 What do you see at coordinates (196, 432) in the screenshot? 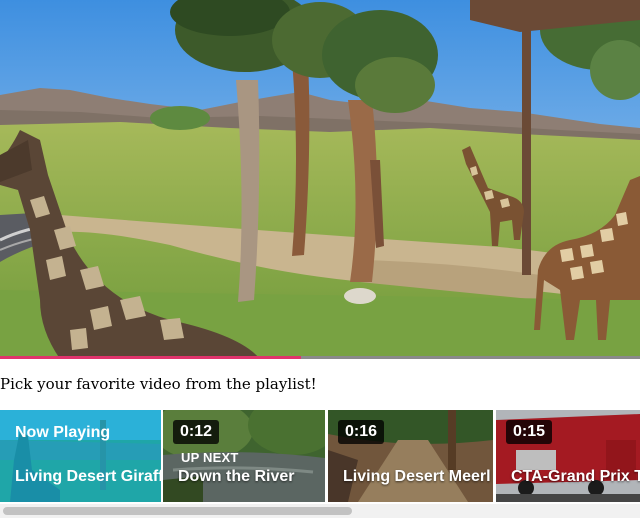
I see `duration-badge: 0:12` at bounding box center [196, 432].